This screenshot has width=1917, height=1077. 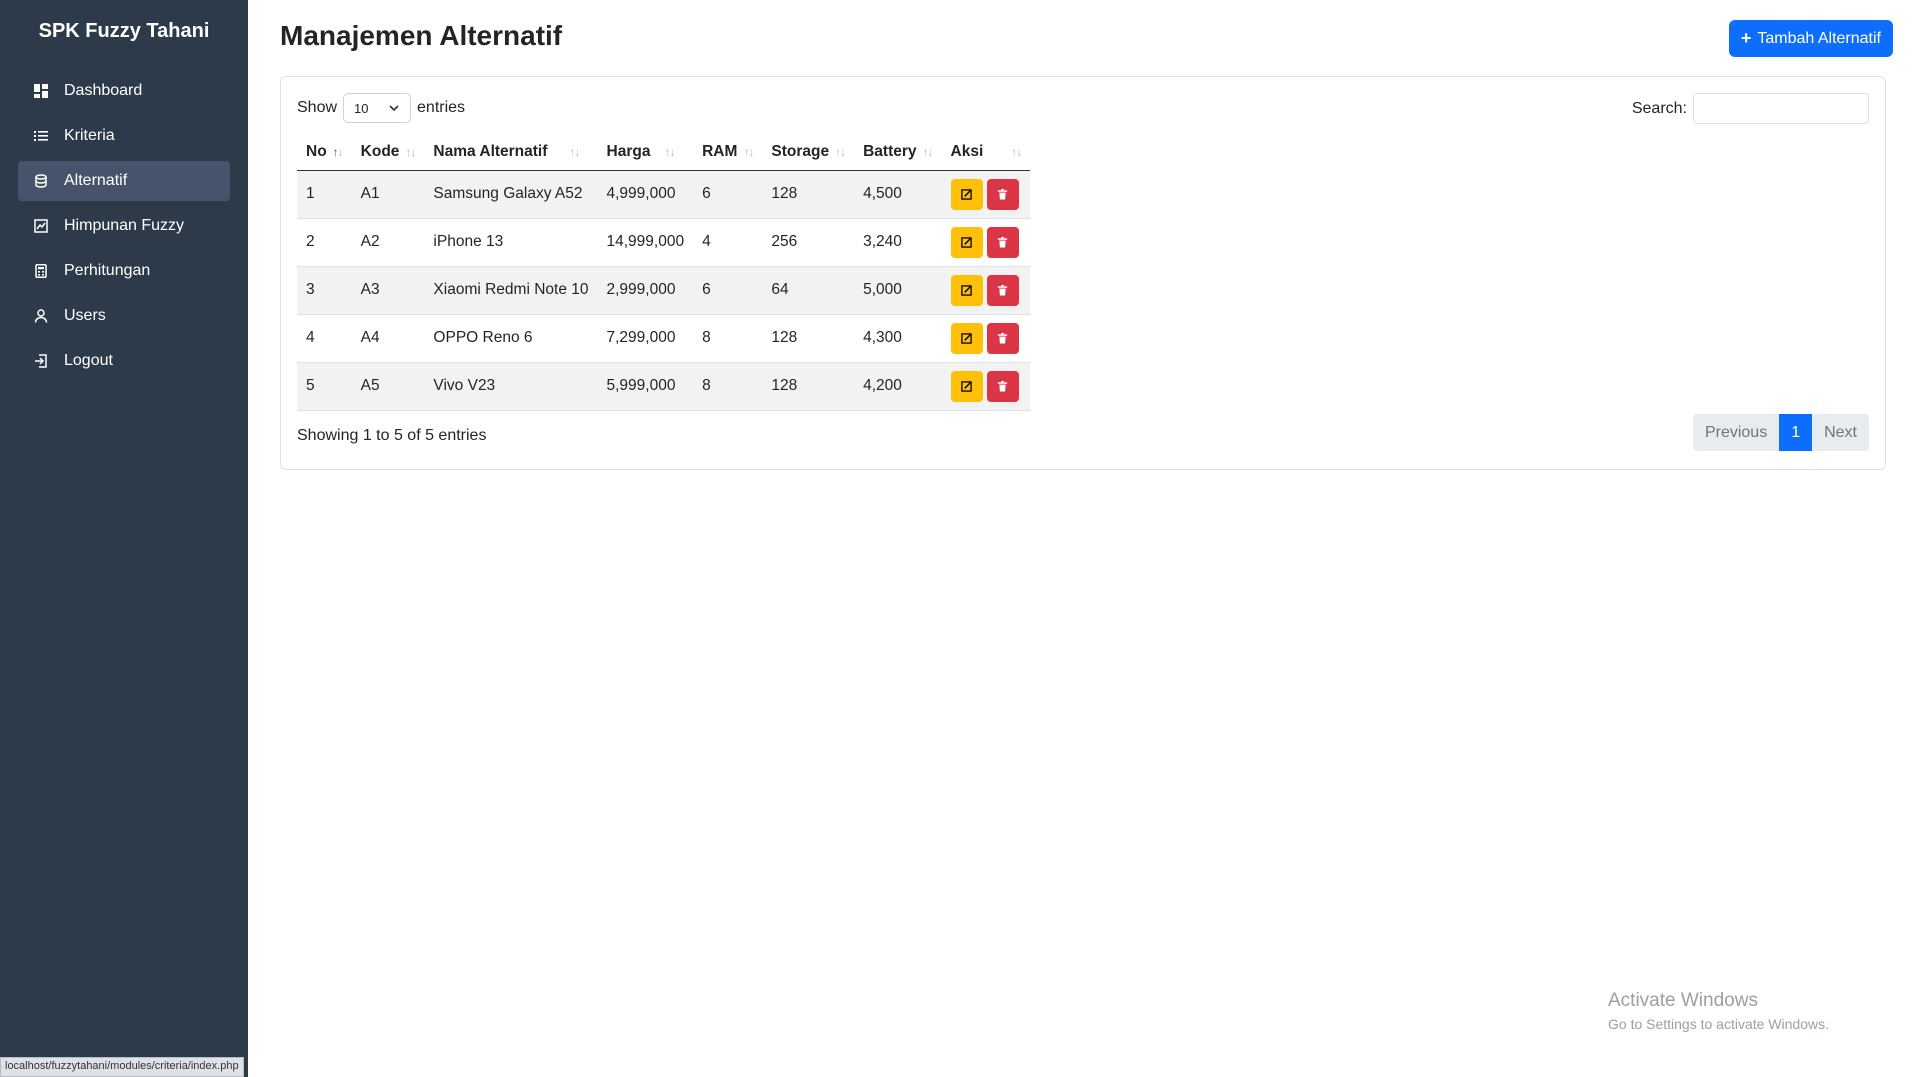 What do you see at coordinates (1683, 1000) in the screenshot?
I see `watermark-title: Activate Windows` at bounding box center [1683, 1000].